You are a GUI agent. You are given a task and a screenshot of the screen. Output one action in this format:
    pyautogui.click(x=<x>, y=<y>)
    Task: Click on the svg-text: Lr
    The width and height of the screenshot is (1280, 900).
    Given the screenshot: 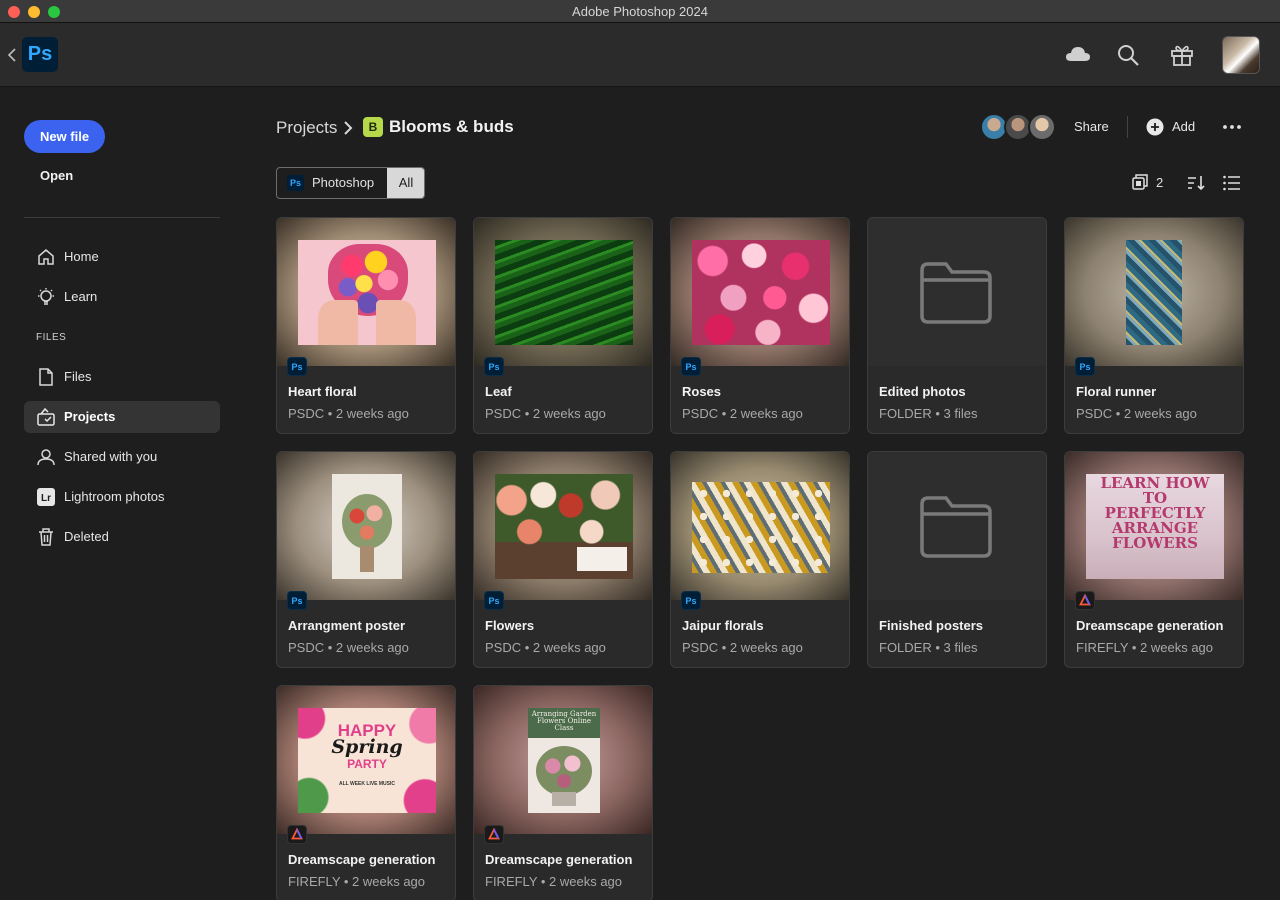 What is the action you would take?
    pyautogui.click(x=46, y=498)
    